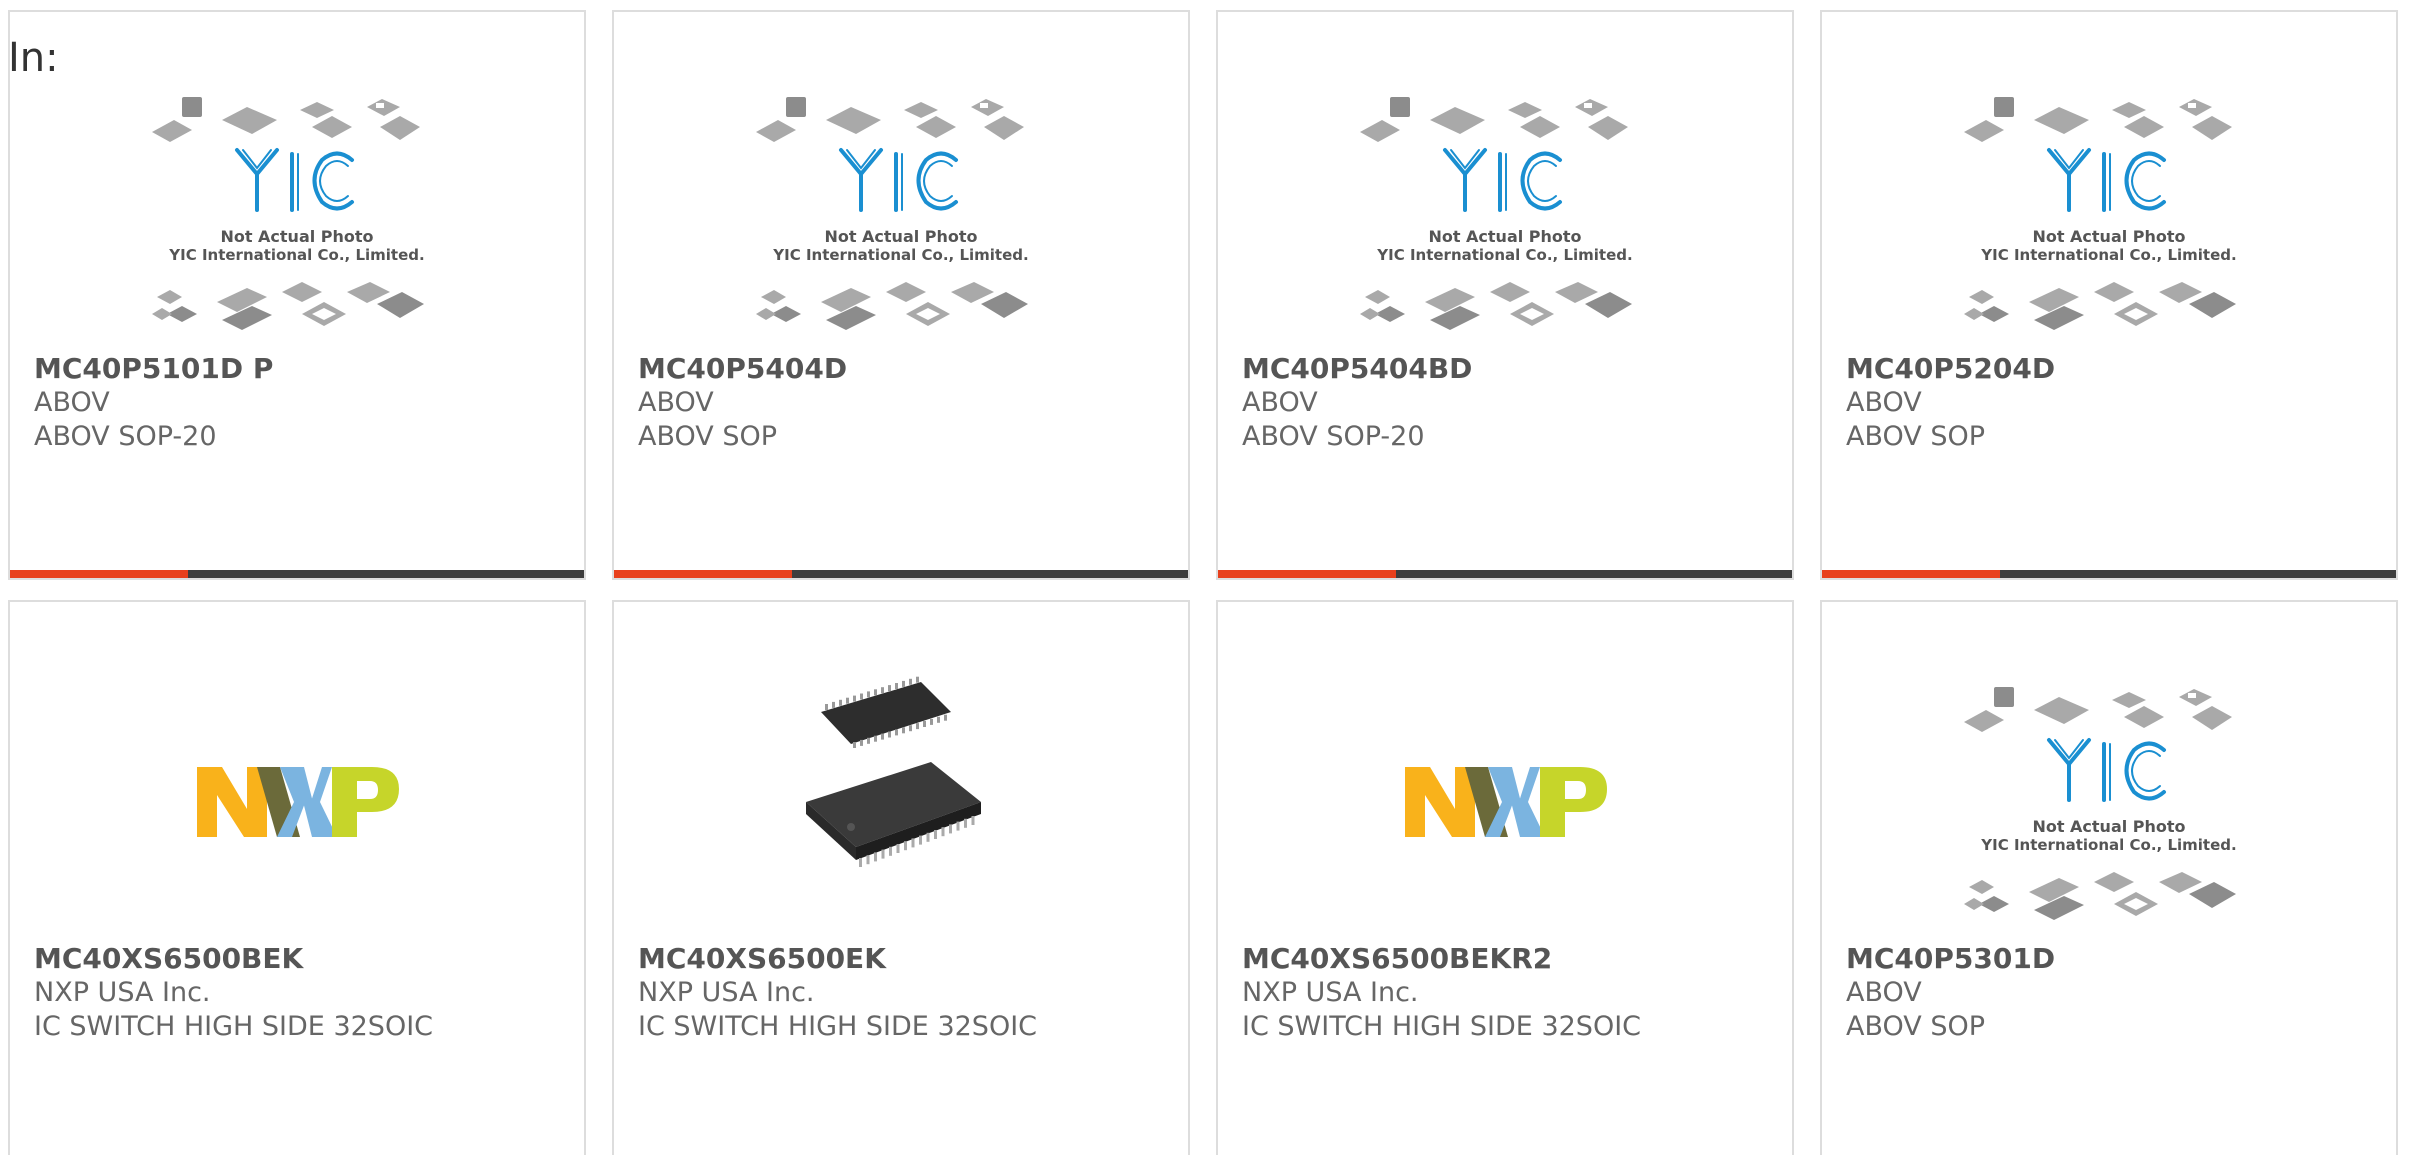 The width and height of the screenshot is (2410, 1155). I want to click on part-number: MC40P5301D, so click(2111, 959).